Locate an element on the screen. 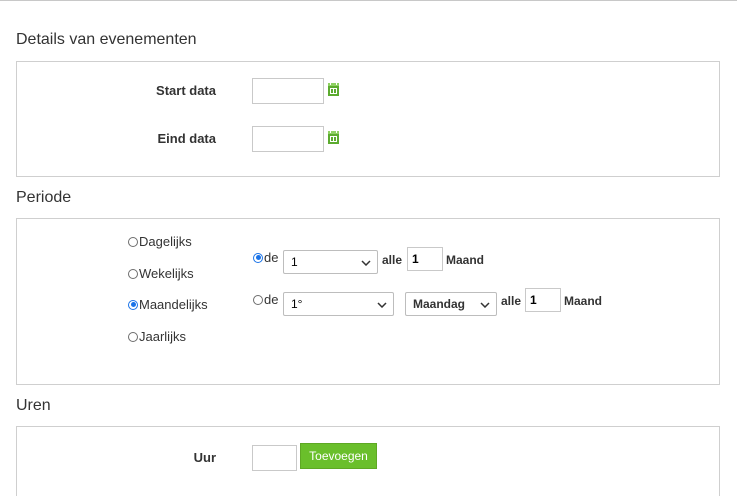 The image size is (737, 496). periode-section-title: Periode is located at coordinates (44, 197).